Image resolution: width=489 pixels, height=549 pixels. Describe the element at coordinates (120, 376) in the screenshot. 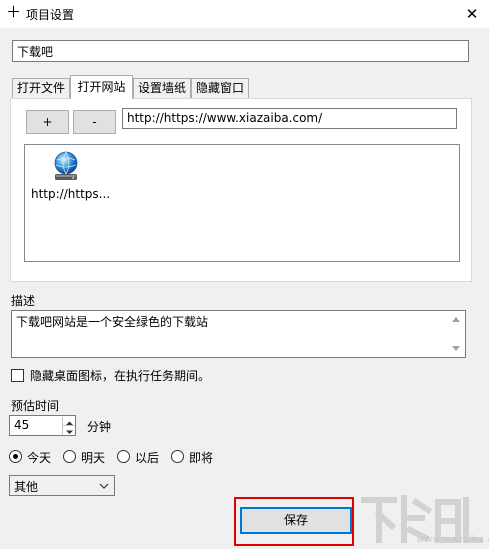

I see `hide-icons-label: 隐藏桌面图标，在执行任务期间。` at that location.